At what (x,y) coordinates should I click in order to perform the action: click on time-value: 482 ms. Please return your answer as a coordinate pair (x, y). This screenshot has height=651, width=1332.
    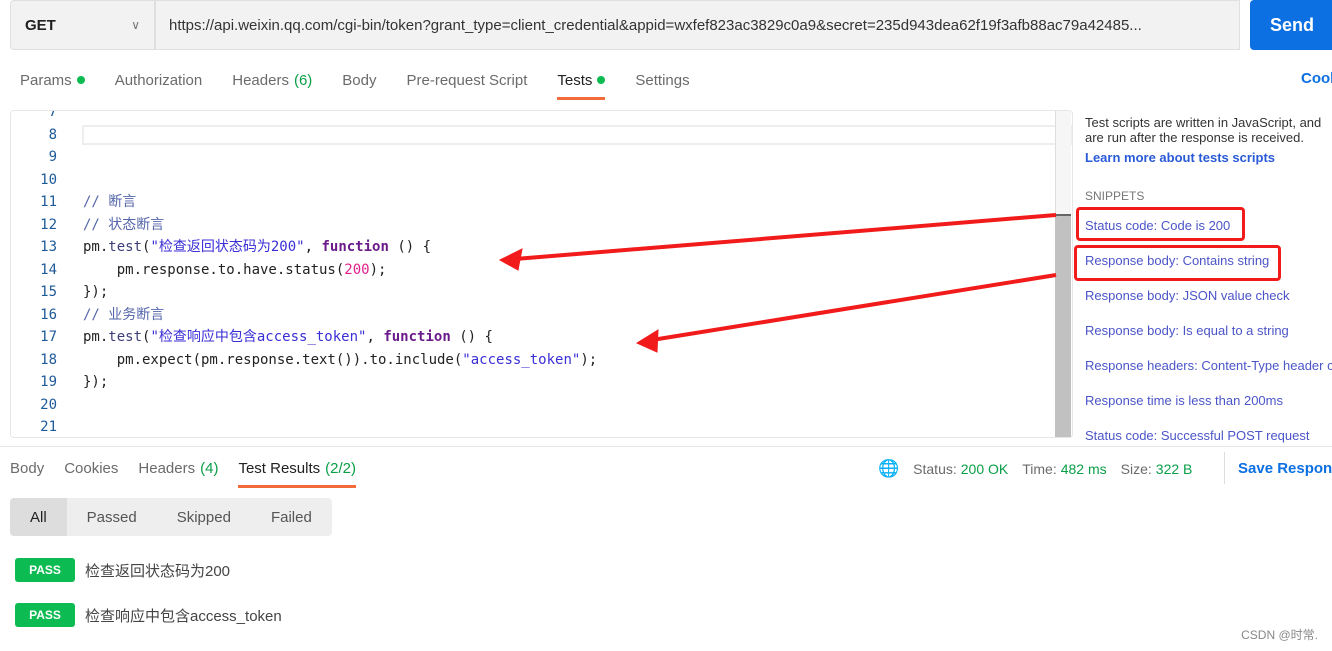
    Looking at the image, I should click on (1084, 469).